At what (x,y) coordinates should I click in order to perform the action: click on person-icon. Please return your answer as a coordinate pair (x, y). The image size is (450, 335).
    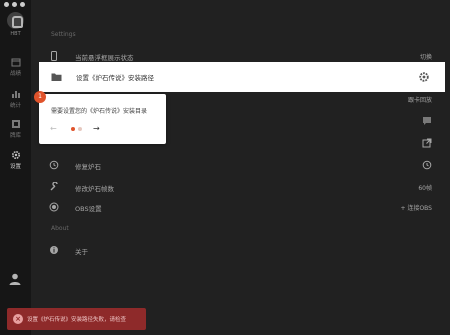
    Looking at the image, I should click on (15, 279).